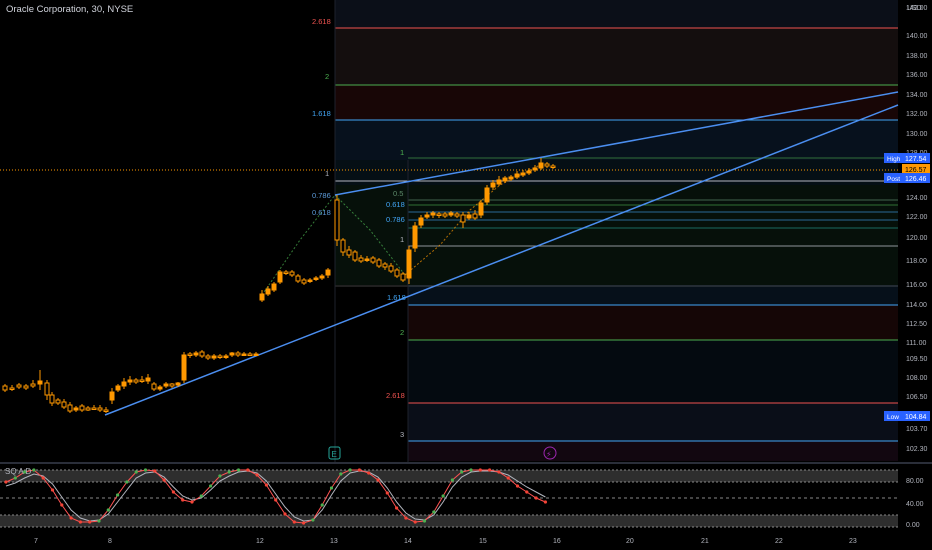  What do you see at coordinates (402, 434) in the screenshot?
I see `fib-label: 3` at bounding box center [402, 434].